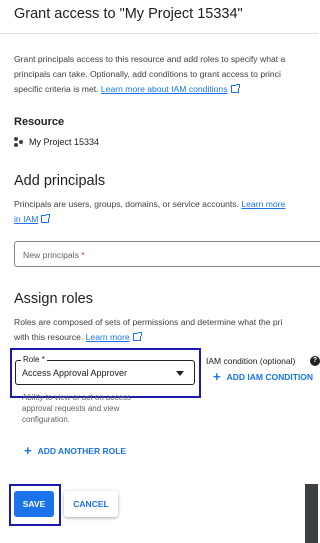  What do you see at coordinates (128, 14) in the screenshot?
I see `dialog-title: Grant access to "My Project 15334"` at bounding box center [128, 14].